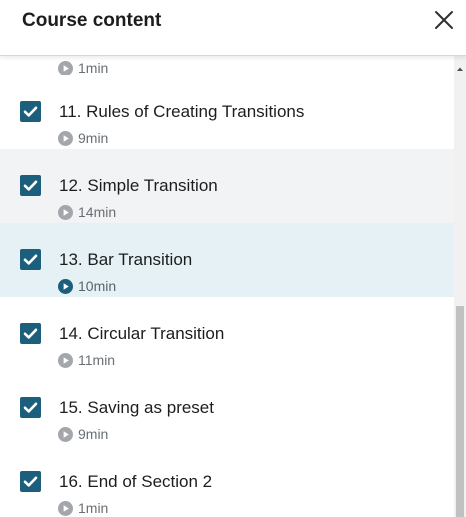 This screenshot has height=517, width=466. What do you see at coordinates (444, 20) in the screenshot?
I see `close-icon` at bounding box center [444, 20].